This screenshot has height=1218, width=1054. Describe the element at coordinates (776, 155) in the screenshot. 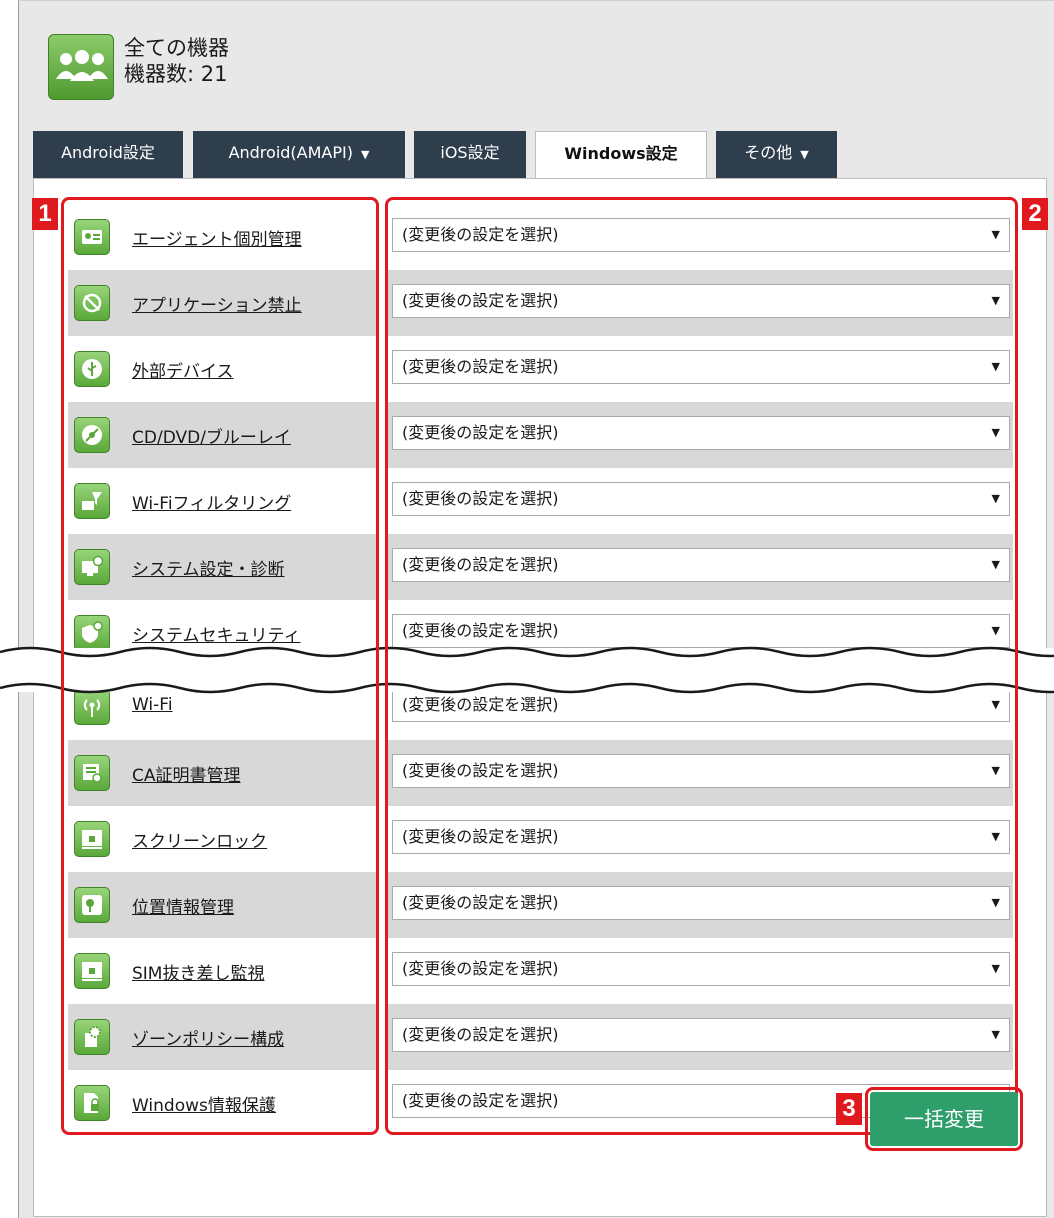

I see `tab-other: その他 ▼` at that location.